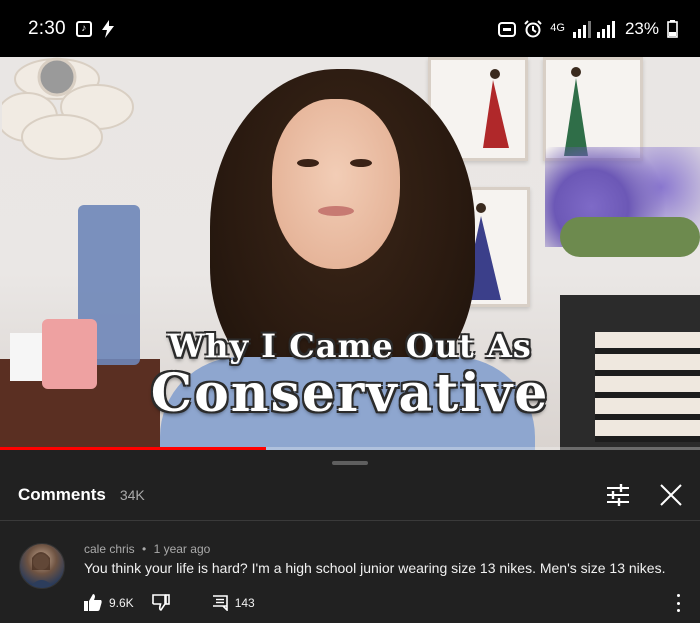 The image size is (700, 623). What do you see at coordinates (350, 495) in the screenshot?
I see `comments-header: Comments 34K` at bounding box center [350, 495].